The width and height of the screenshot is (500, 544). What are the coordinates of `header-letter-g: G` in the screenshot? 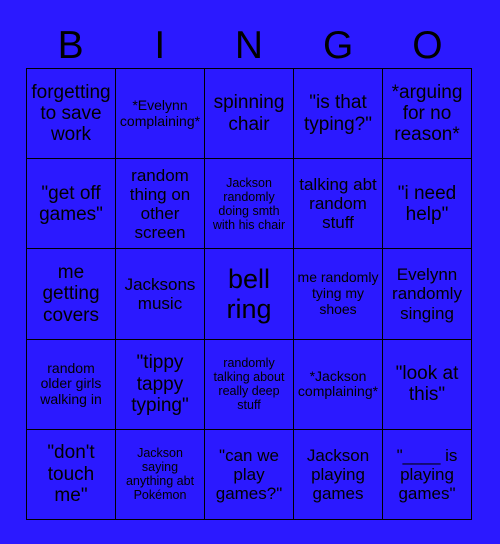 It's located at (338, 45).